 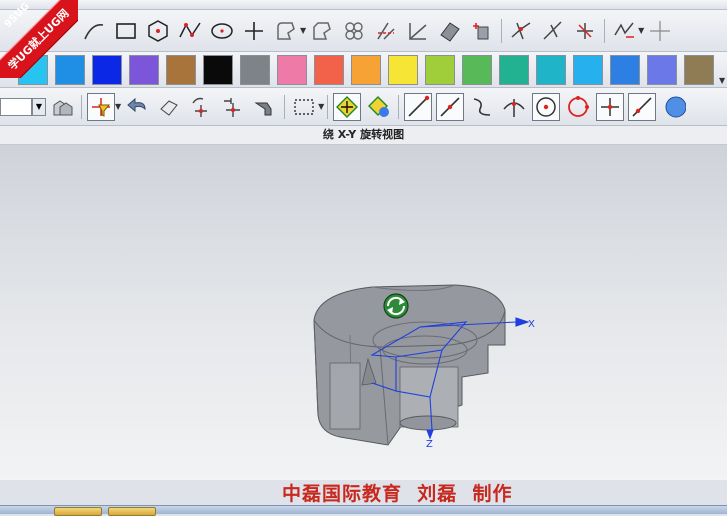 What do you see at coordinates (379, 107) in the screenshot?
I see `deselect-icon` at bounding box center [379, 107].